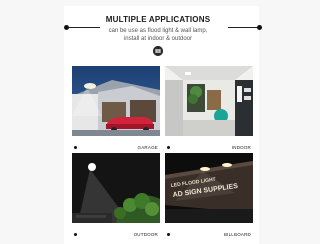 The image size is (320, 244). I want to click on billboard-image: LED FLOOD LIGHT AD SIGN SUPPLIES, so click(209, 188).